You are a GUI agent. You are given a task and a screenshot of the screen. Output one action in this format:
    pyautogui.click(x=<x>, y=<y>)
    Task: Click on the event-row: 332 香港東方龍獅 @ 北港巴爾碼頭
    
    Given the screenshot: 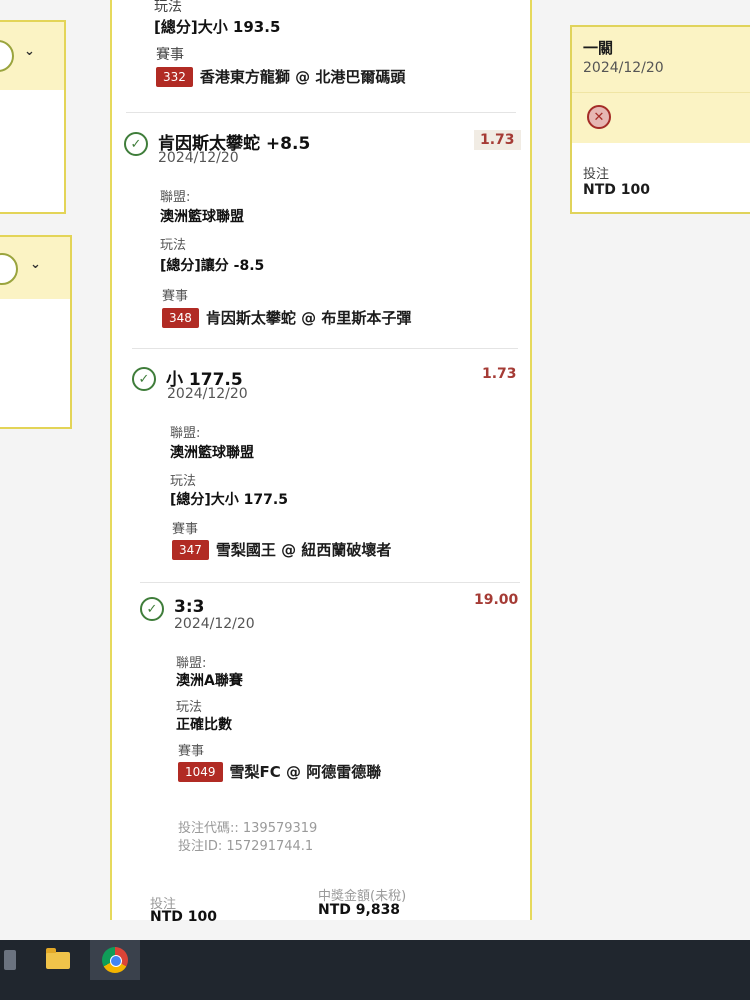 What is the action you would take?
    pyautogui.click(x=280, y=76)
    